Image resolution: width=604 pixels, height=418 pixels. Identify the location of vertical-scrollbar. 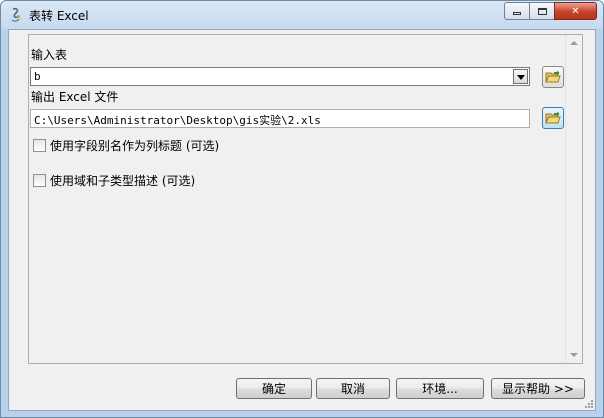
(573, 199).